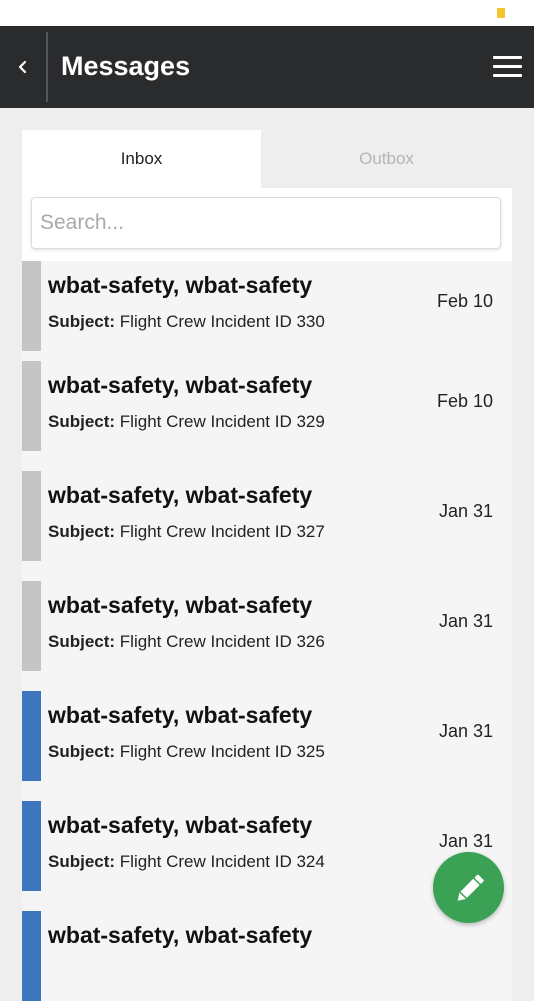  Describe the element at coordinates (222, 641) in the screenshot. I see `subject-text: Flight Crew Incident ID 326` at that location.